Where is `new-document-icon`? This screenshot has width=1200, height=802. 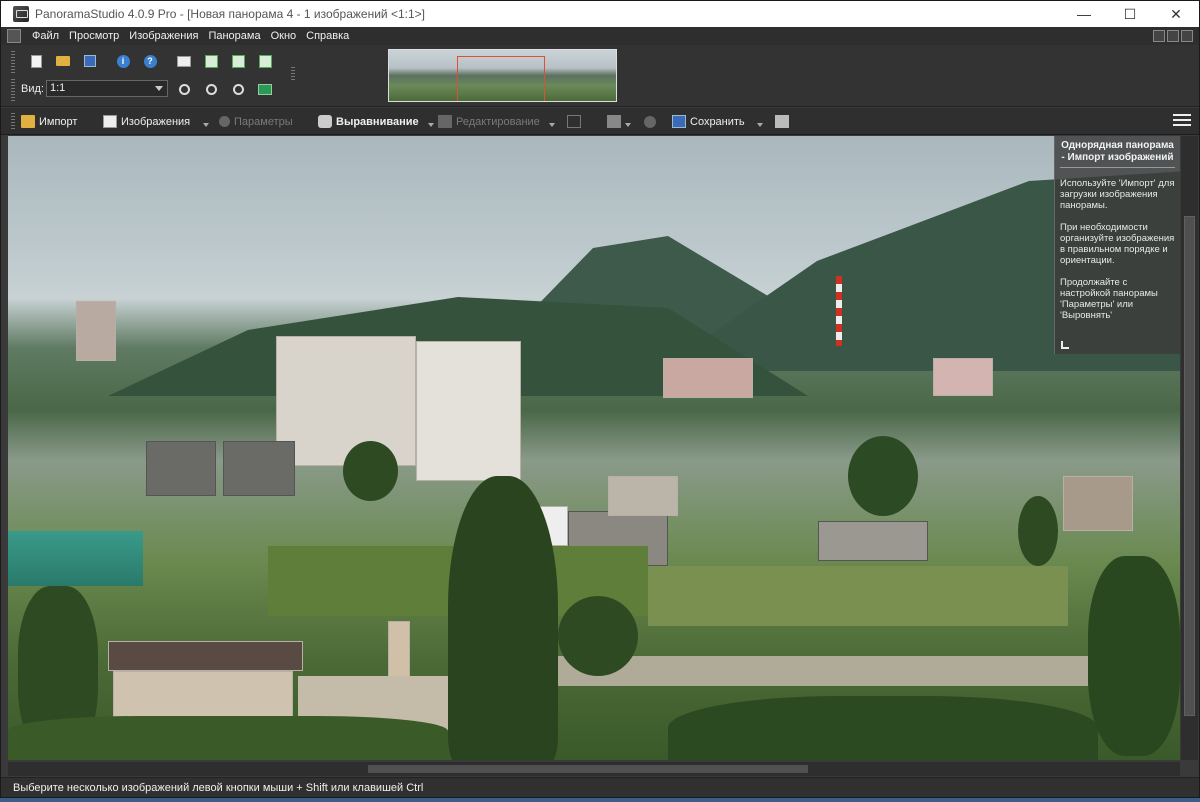
new-document-icon is located at coordinates (36, 61).